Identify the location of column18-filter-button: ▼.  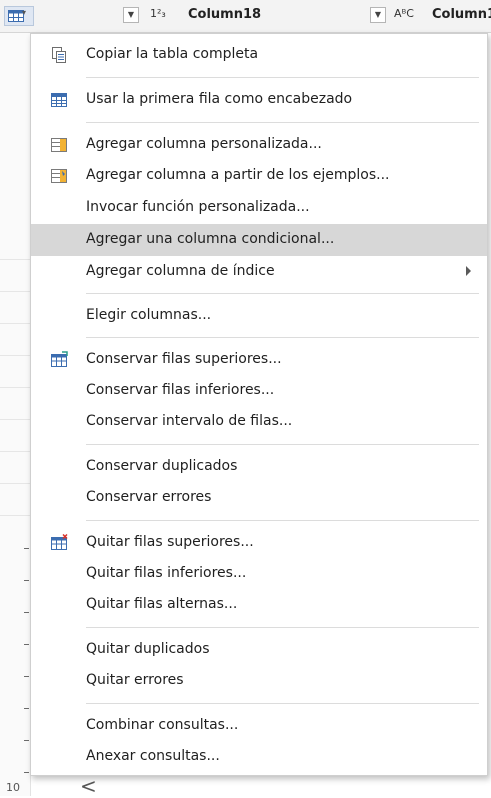
(131, 15).